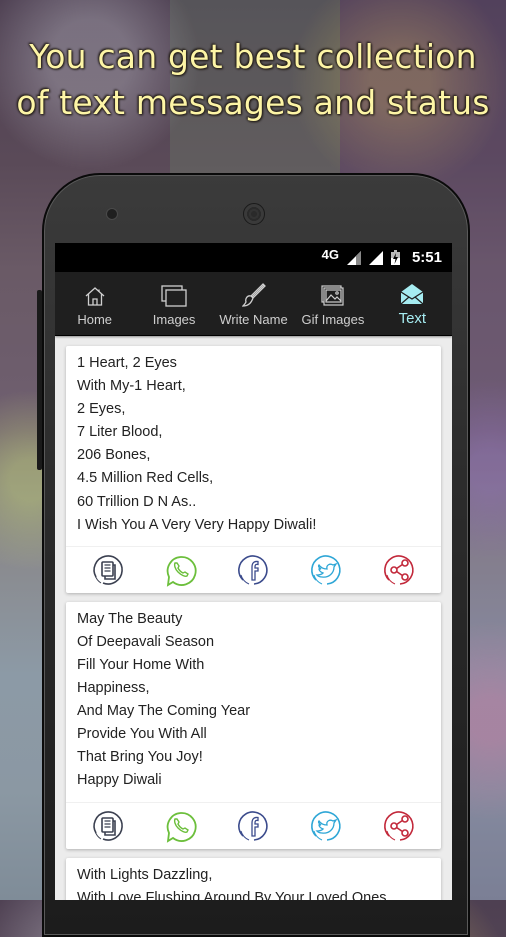  I want to click on message-line: Fill Your Home With, so click(141, 664).